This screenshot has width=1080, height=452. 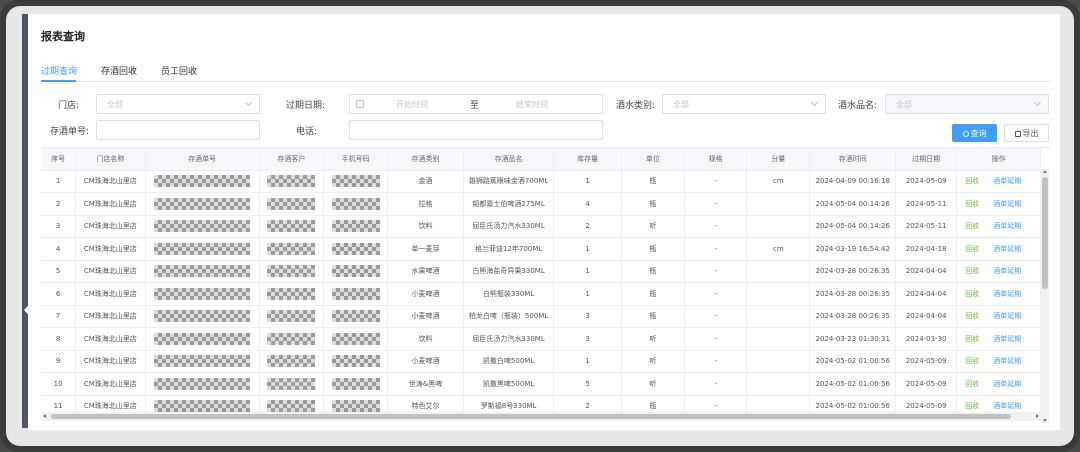 I want to click on cell-name: 屈臣氏汤力汽水330ML, so click(x=509, y=339).